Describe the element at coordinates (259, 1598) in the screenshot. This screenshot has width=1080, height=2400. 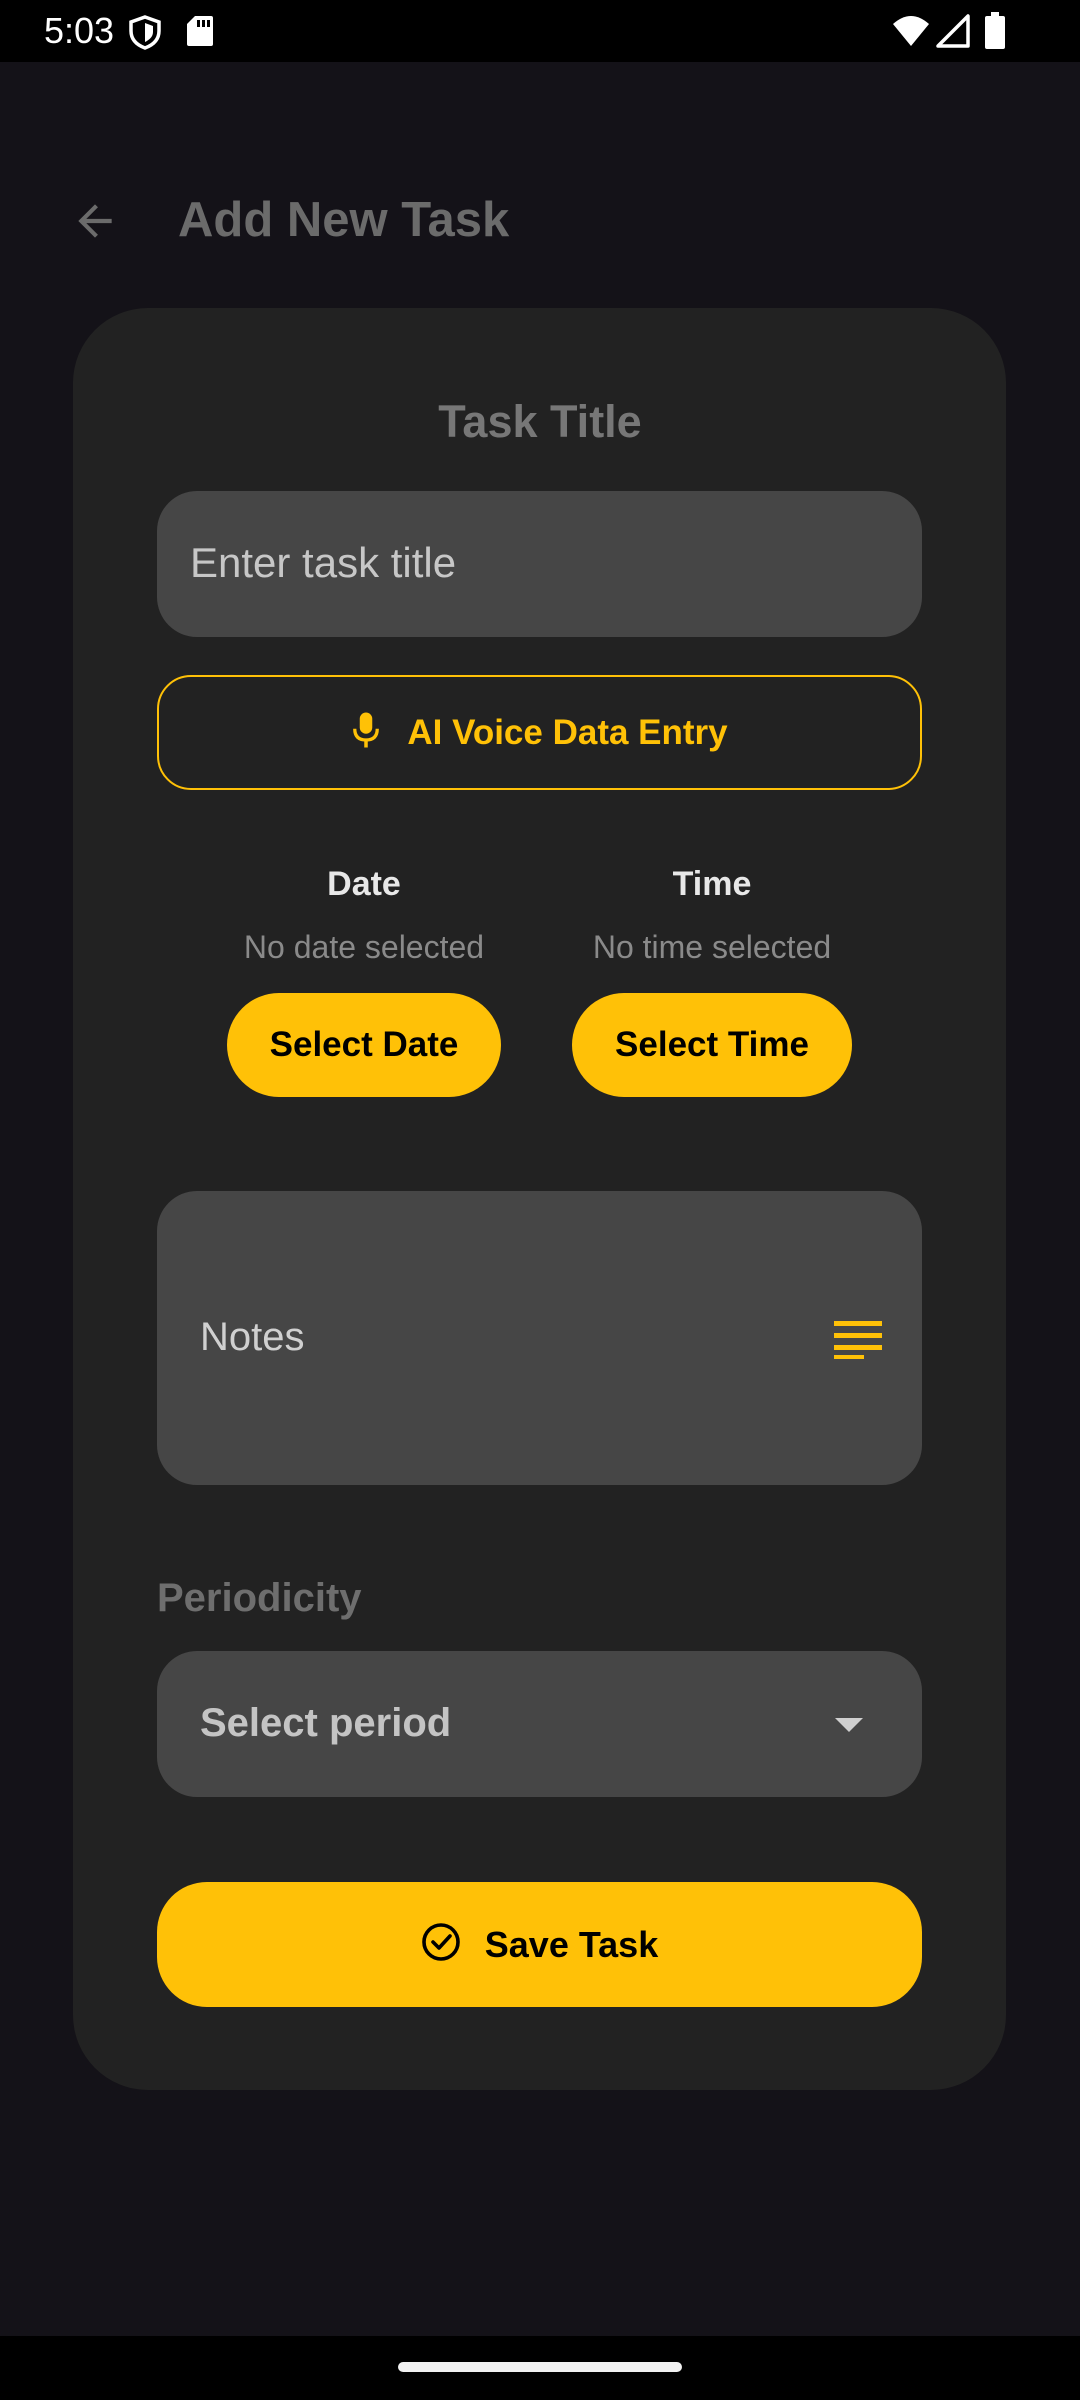
I see `periodicity-label: Periodicity` at that location.